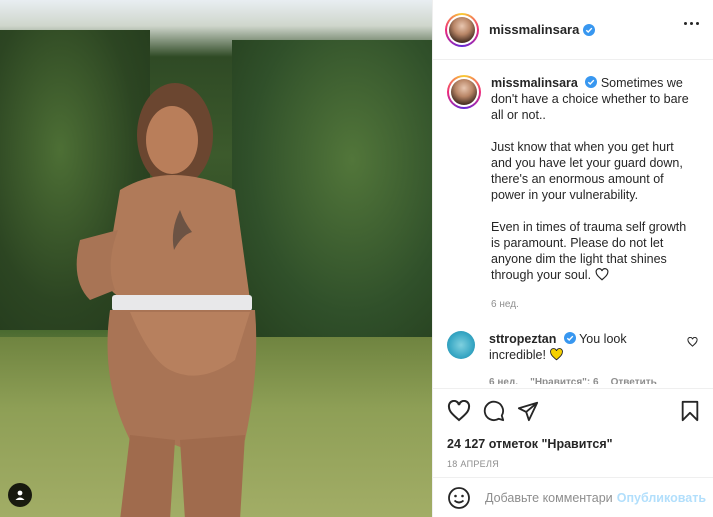  I want to click on comment-reply-button: Ответить, so click(634, 379).